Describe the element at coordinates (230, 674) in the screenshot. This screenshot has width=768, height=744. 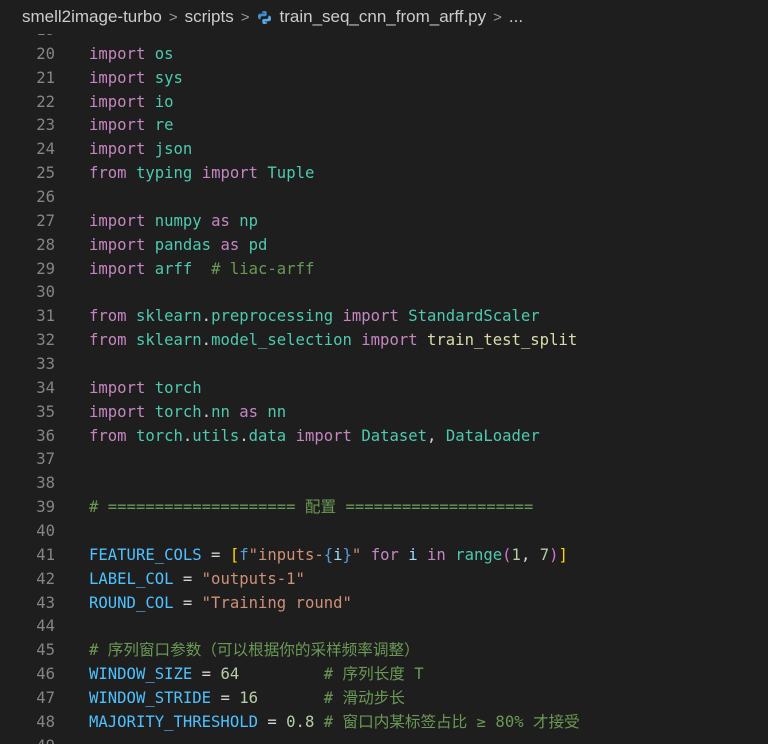
I see `code-token: 64` at that location.